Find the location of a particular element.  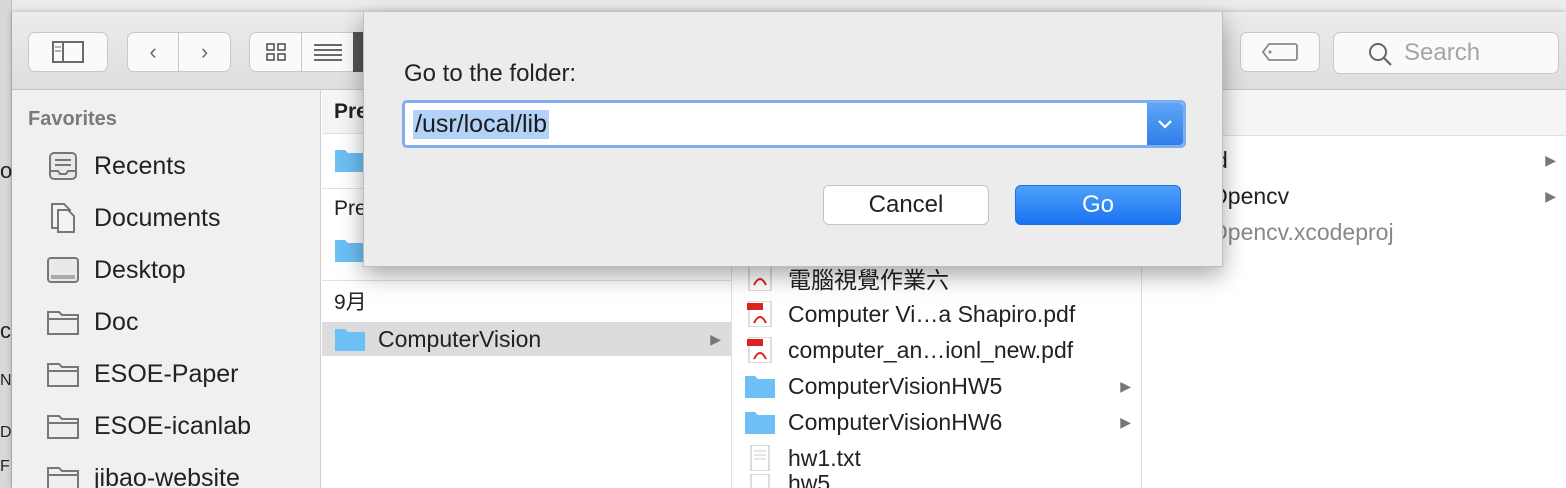

background-text: F is located at coordinates (5, 466).